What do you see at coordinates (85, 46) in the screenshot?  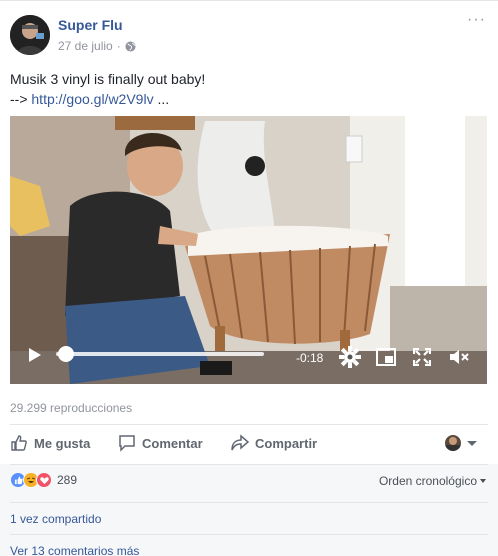 I see `post-date: 27 de julio` at bounding box center [85, 46].